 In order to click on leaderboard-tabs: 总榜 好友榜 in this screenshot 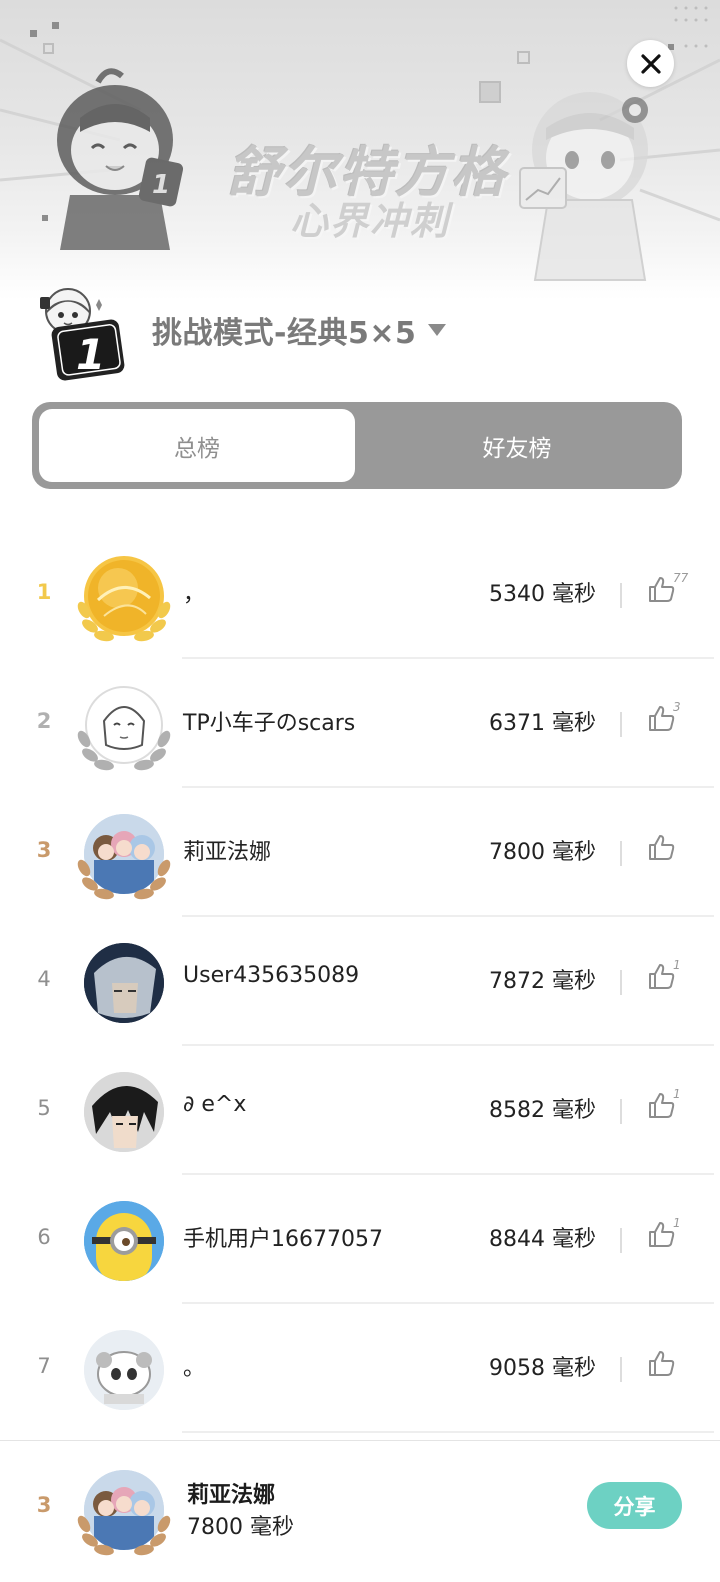, I will do `click(357, 445)`.